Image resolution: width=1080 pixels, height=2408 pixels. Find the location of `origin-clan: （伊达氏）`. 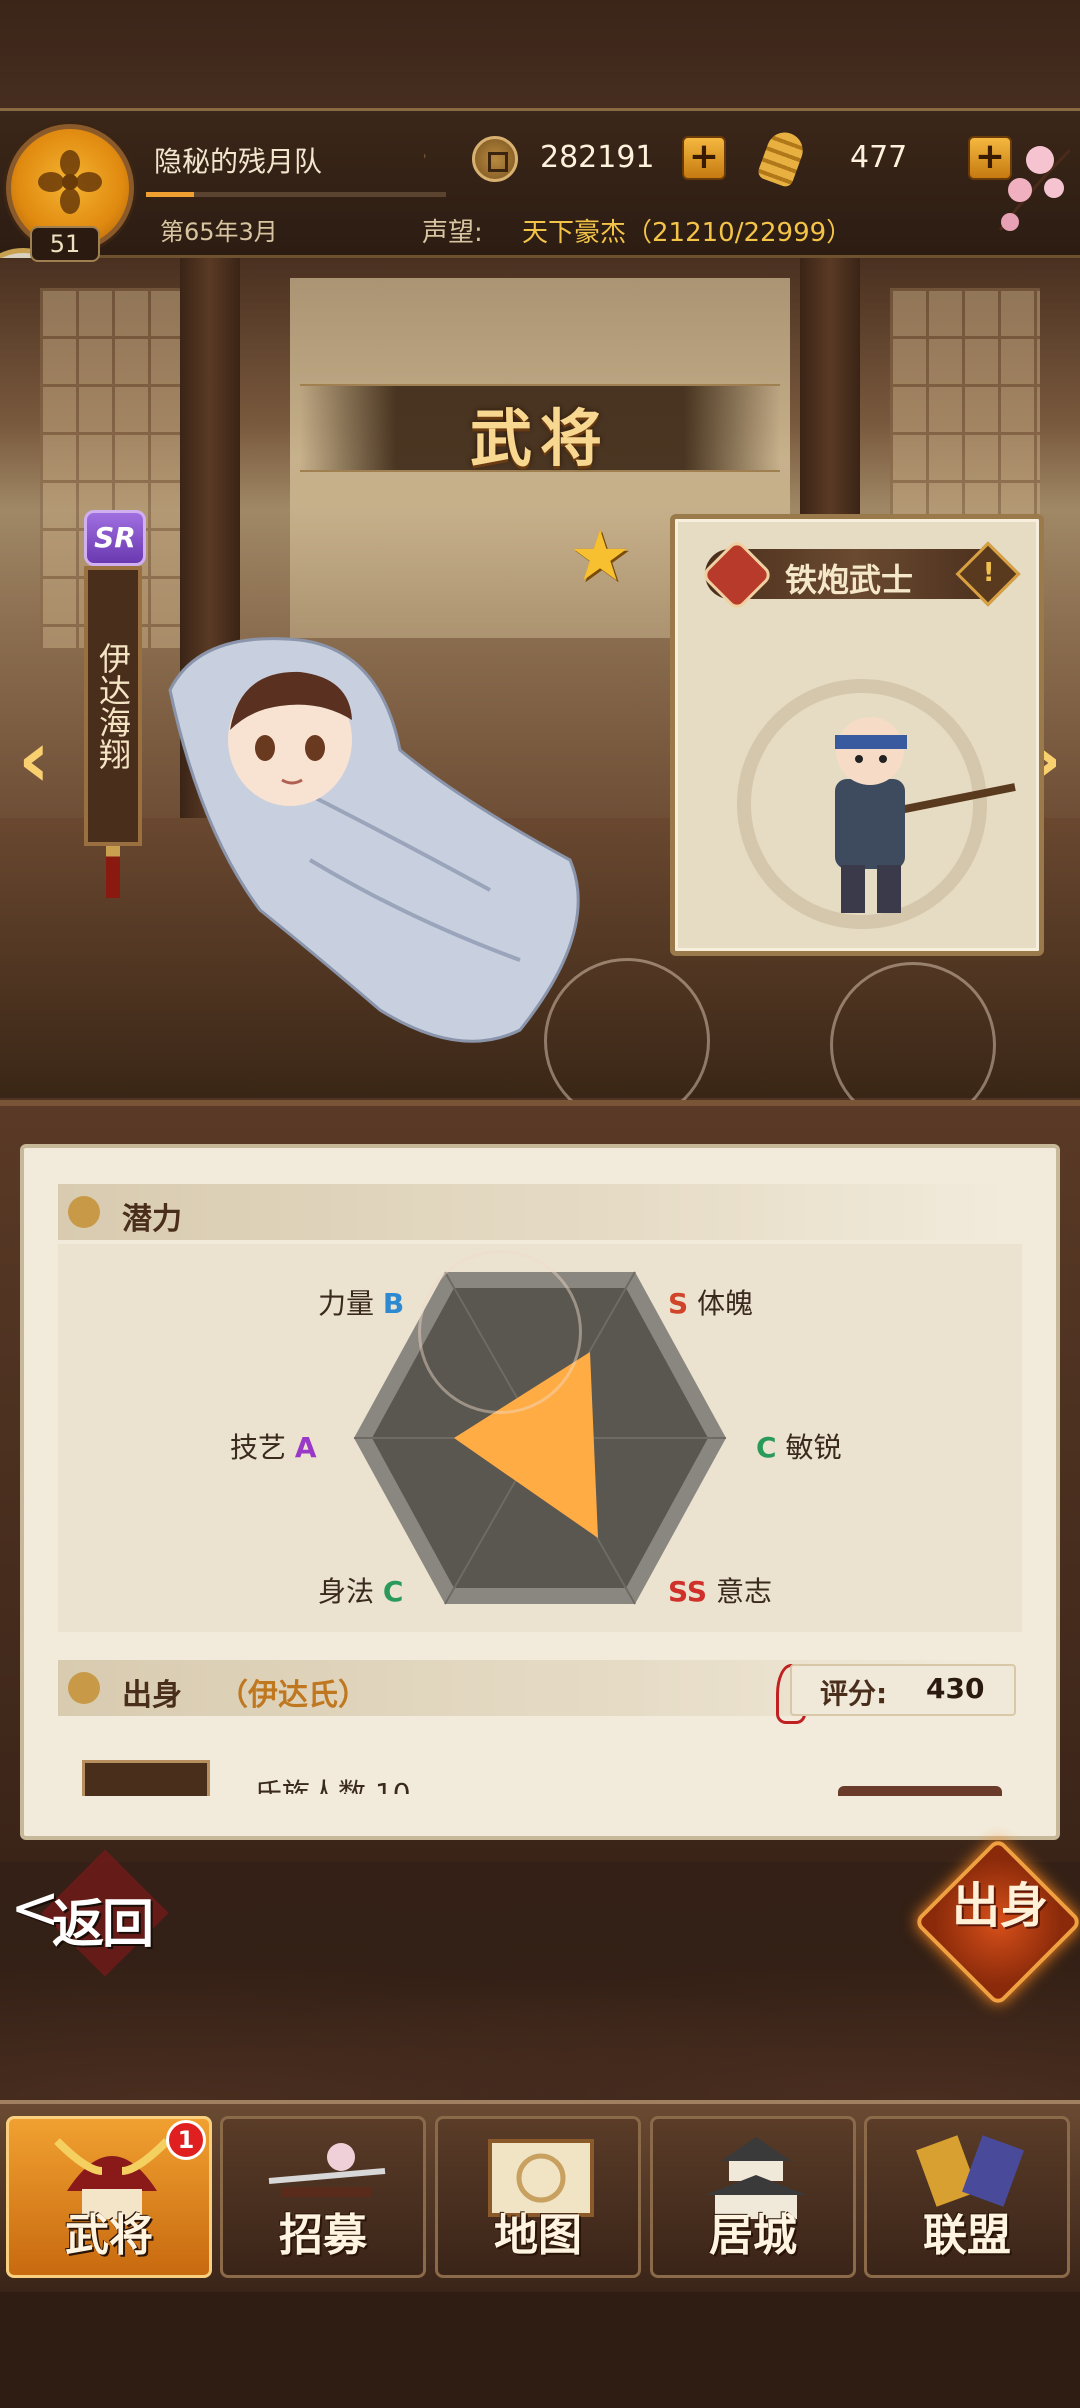

origin-clan: （伊达氏） is located at coordinates (293, 1695).